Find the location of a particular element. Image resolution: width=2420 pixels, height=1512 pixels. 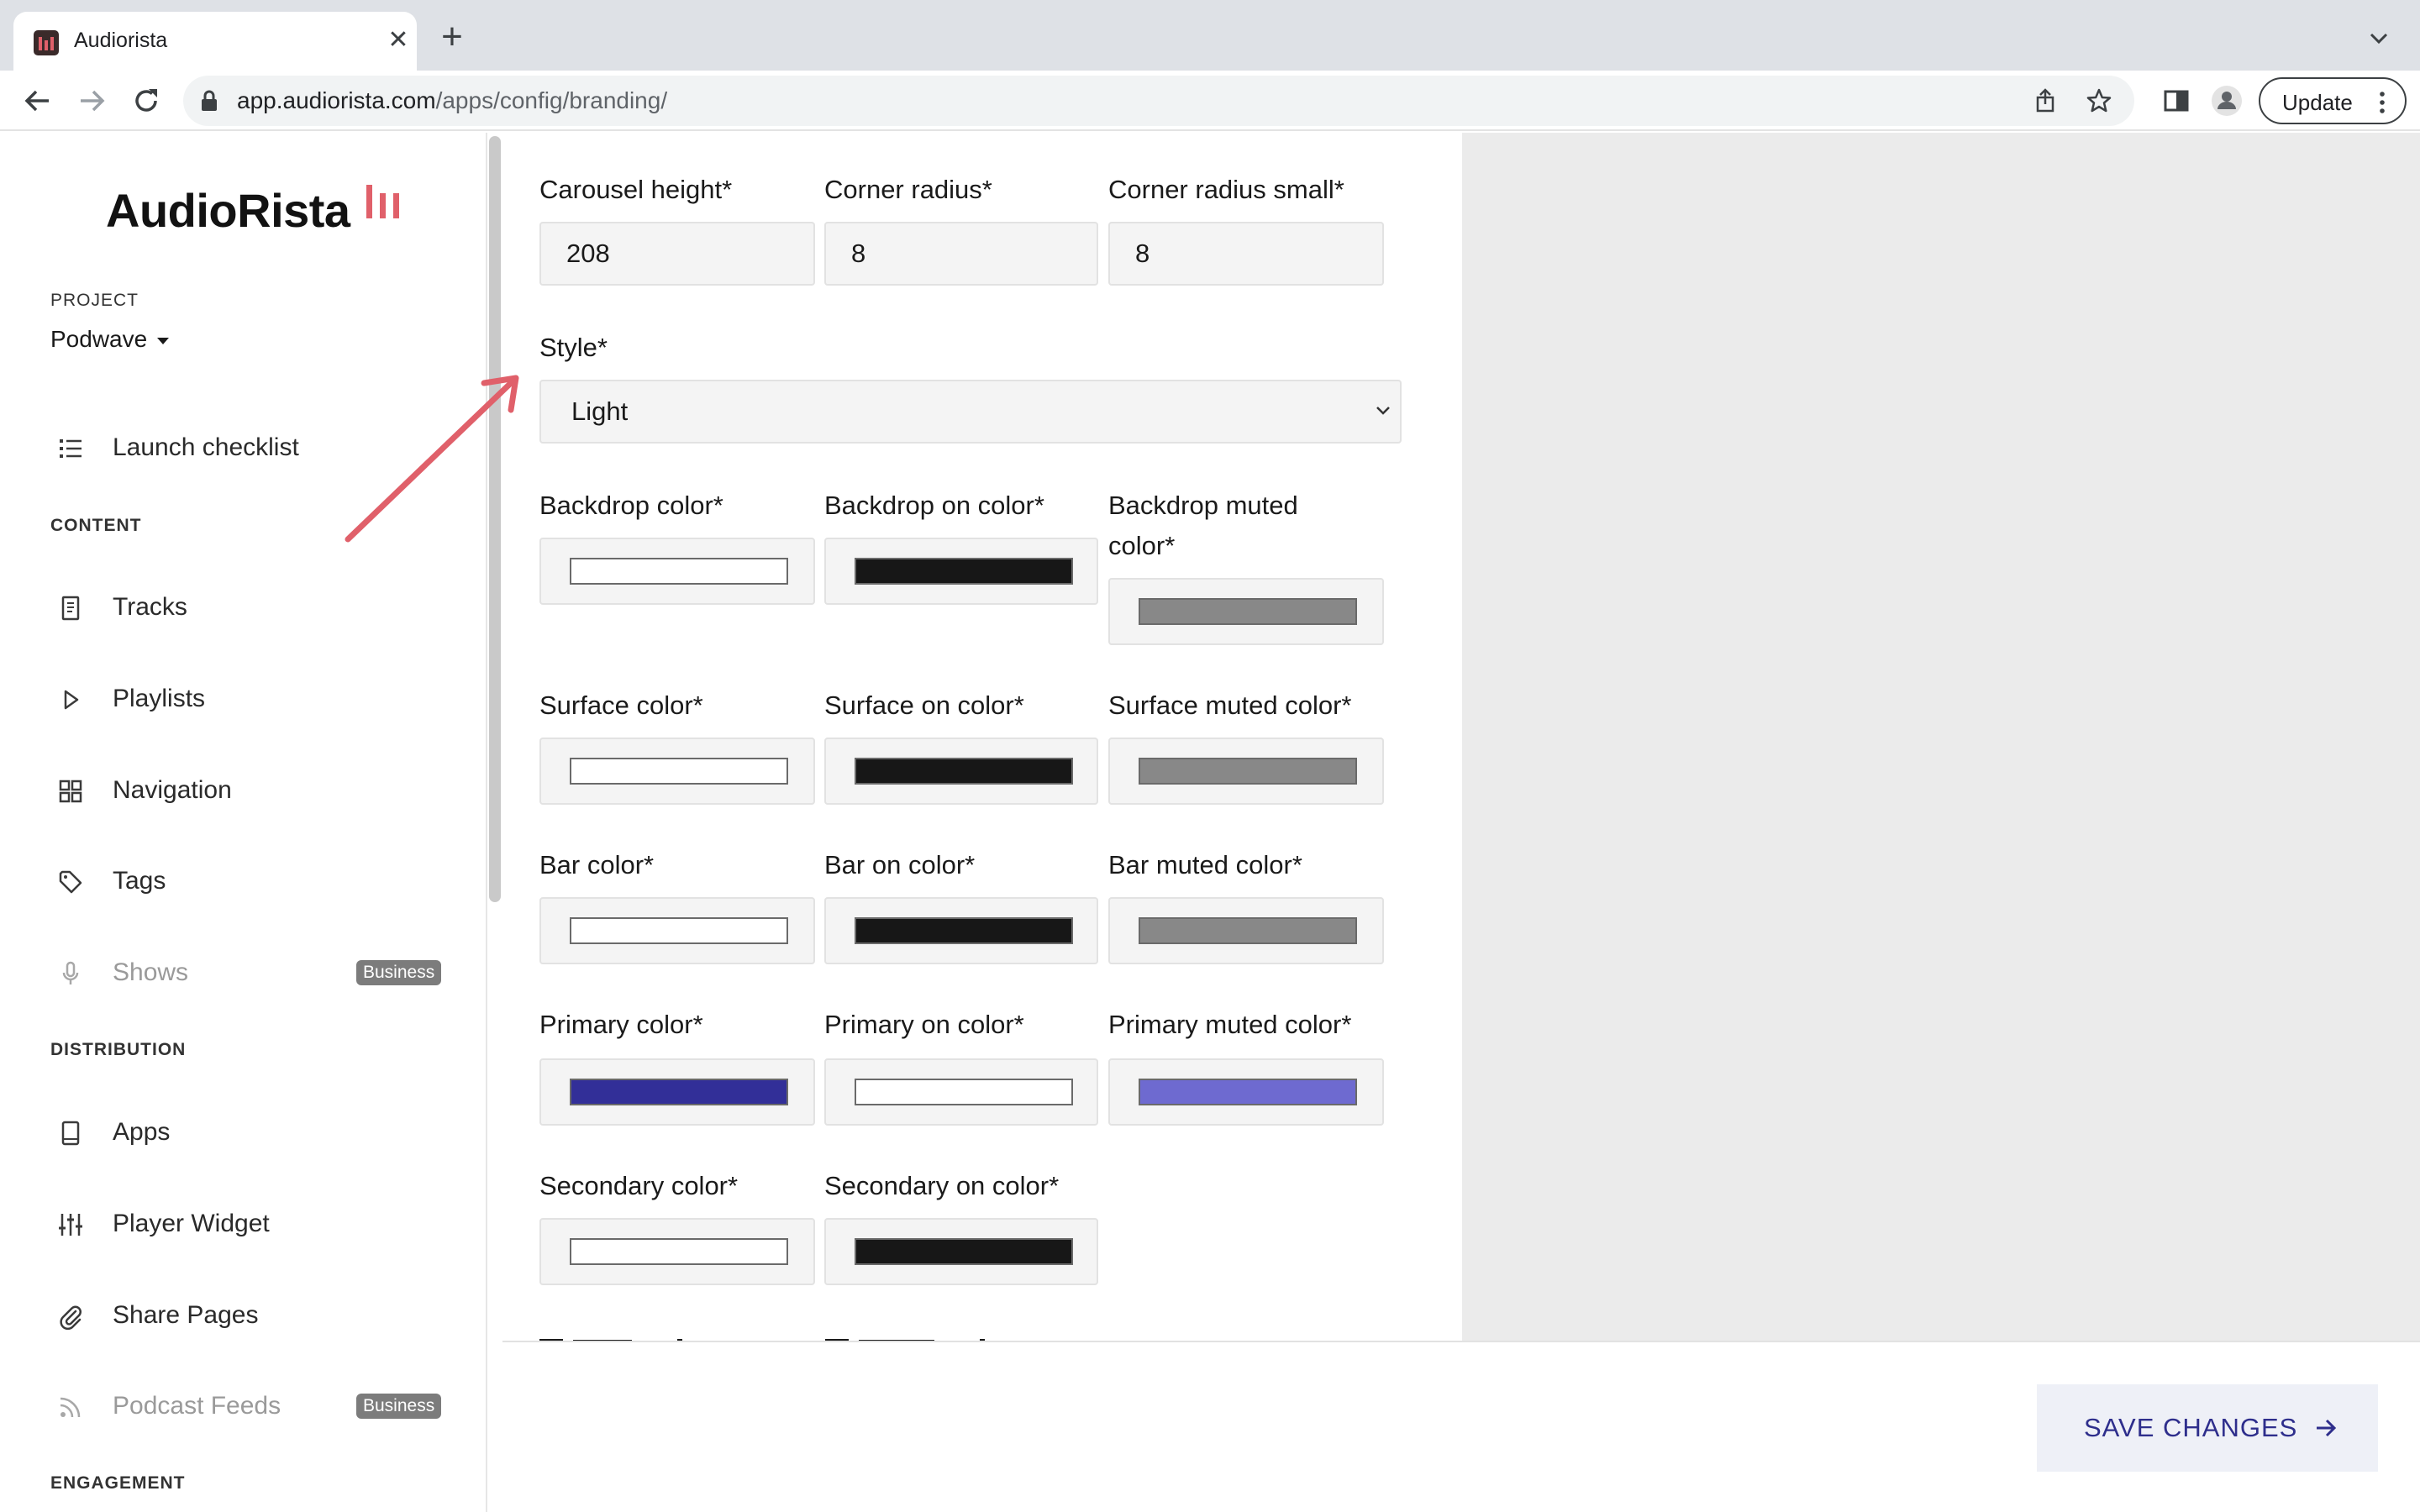

sidebar-item-label: Shows is located at coordinates (151, 972).